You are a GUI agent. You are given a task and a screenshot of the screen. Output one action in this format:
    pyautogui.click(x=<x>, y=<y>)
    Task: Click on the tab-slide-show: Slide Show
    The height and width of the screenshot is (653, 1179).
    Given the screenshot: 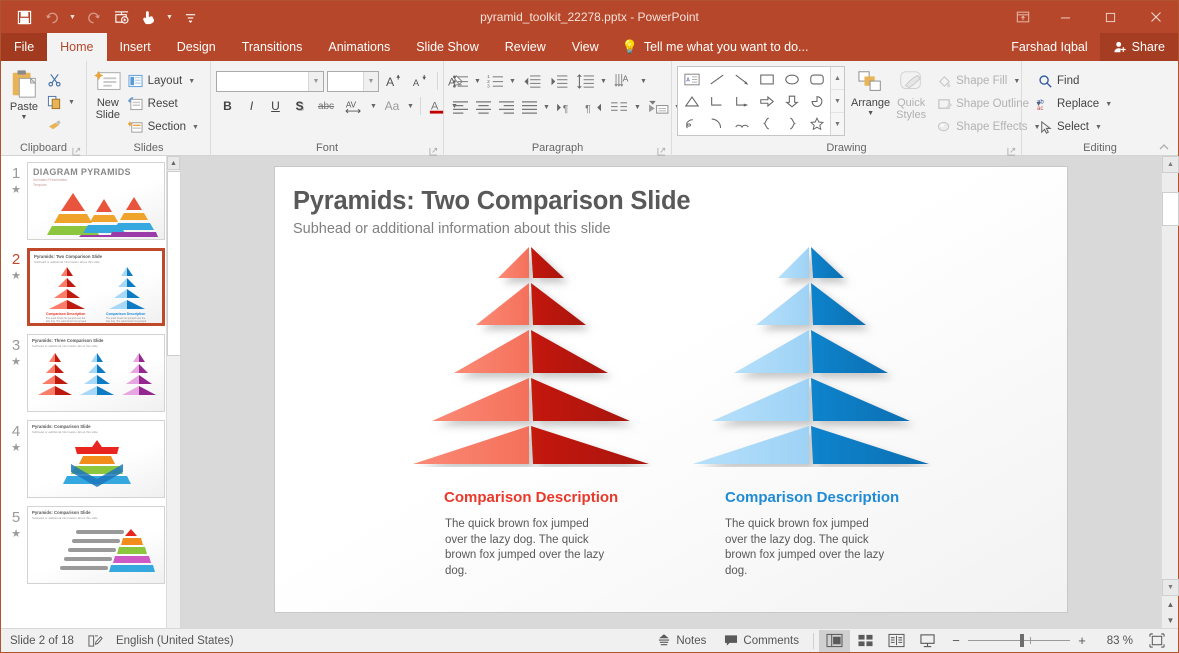 What is the action you would take?
    pyautogui.click(x=447, y=47)
    